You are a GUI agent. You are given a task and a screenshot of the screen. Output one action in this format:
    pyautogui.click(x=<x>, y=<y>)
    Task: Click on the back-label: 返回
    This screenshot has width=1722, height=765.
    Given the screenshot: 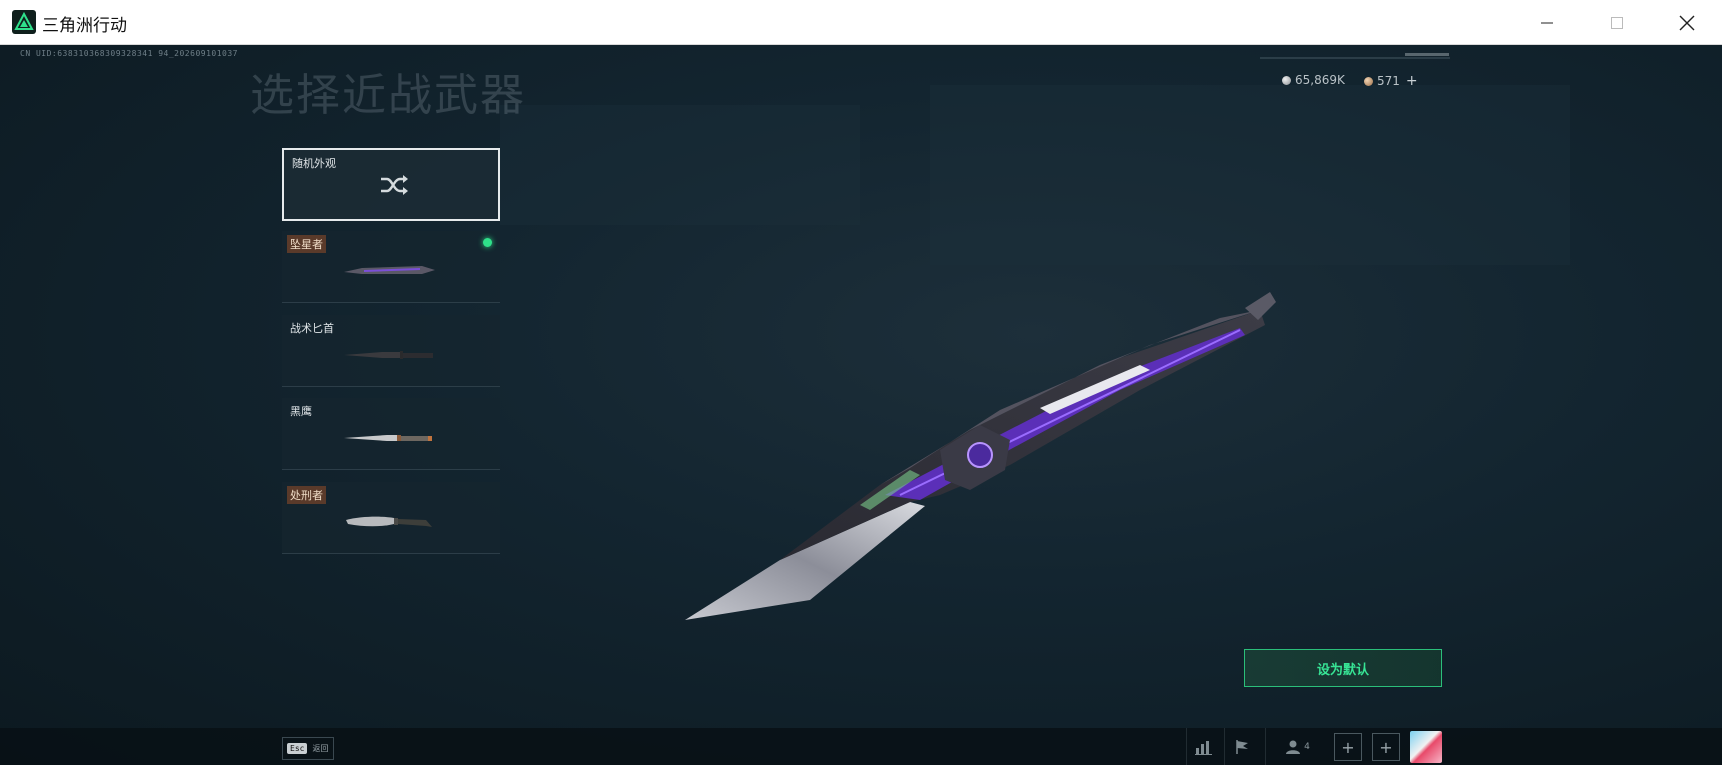 What is the action you would take?
    pyautogui.click(x=320, y=748)
    